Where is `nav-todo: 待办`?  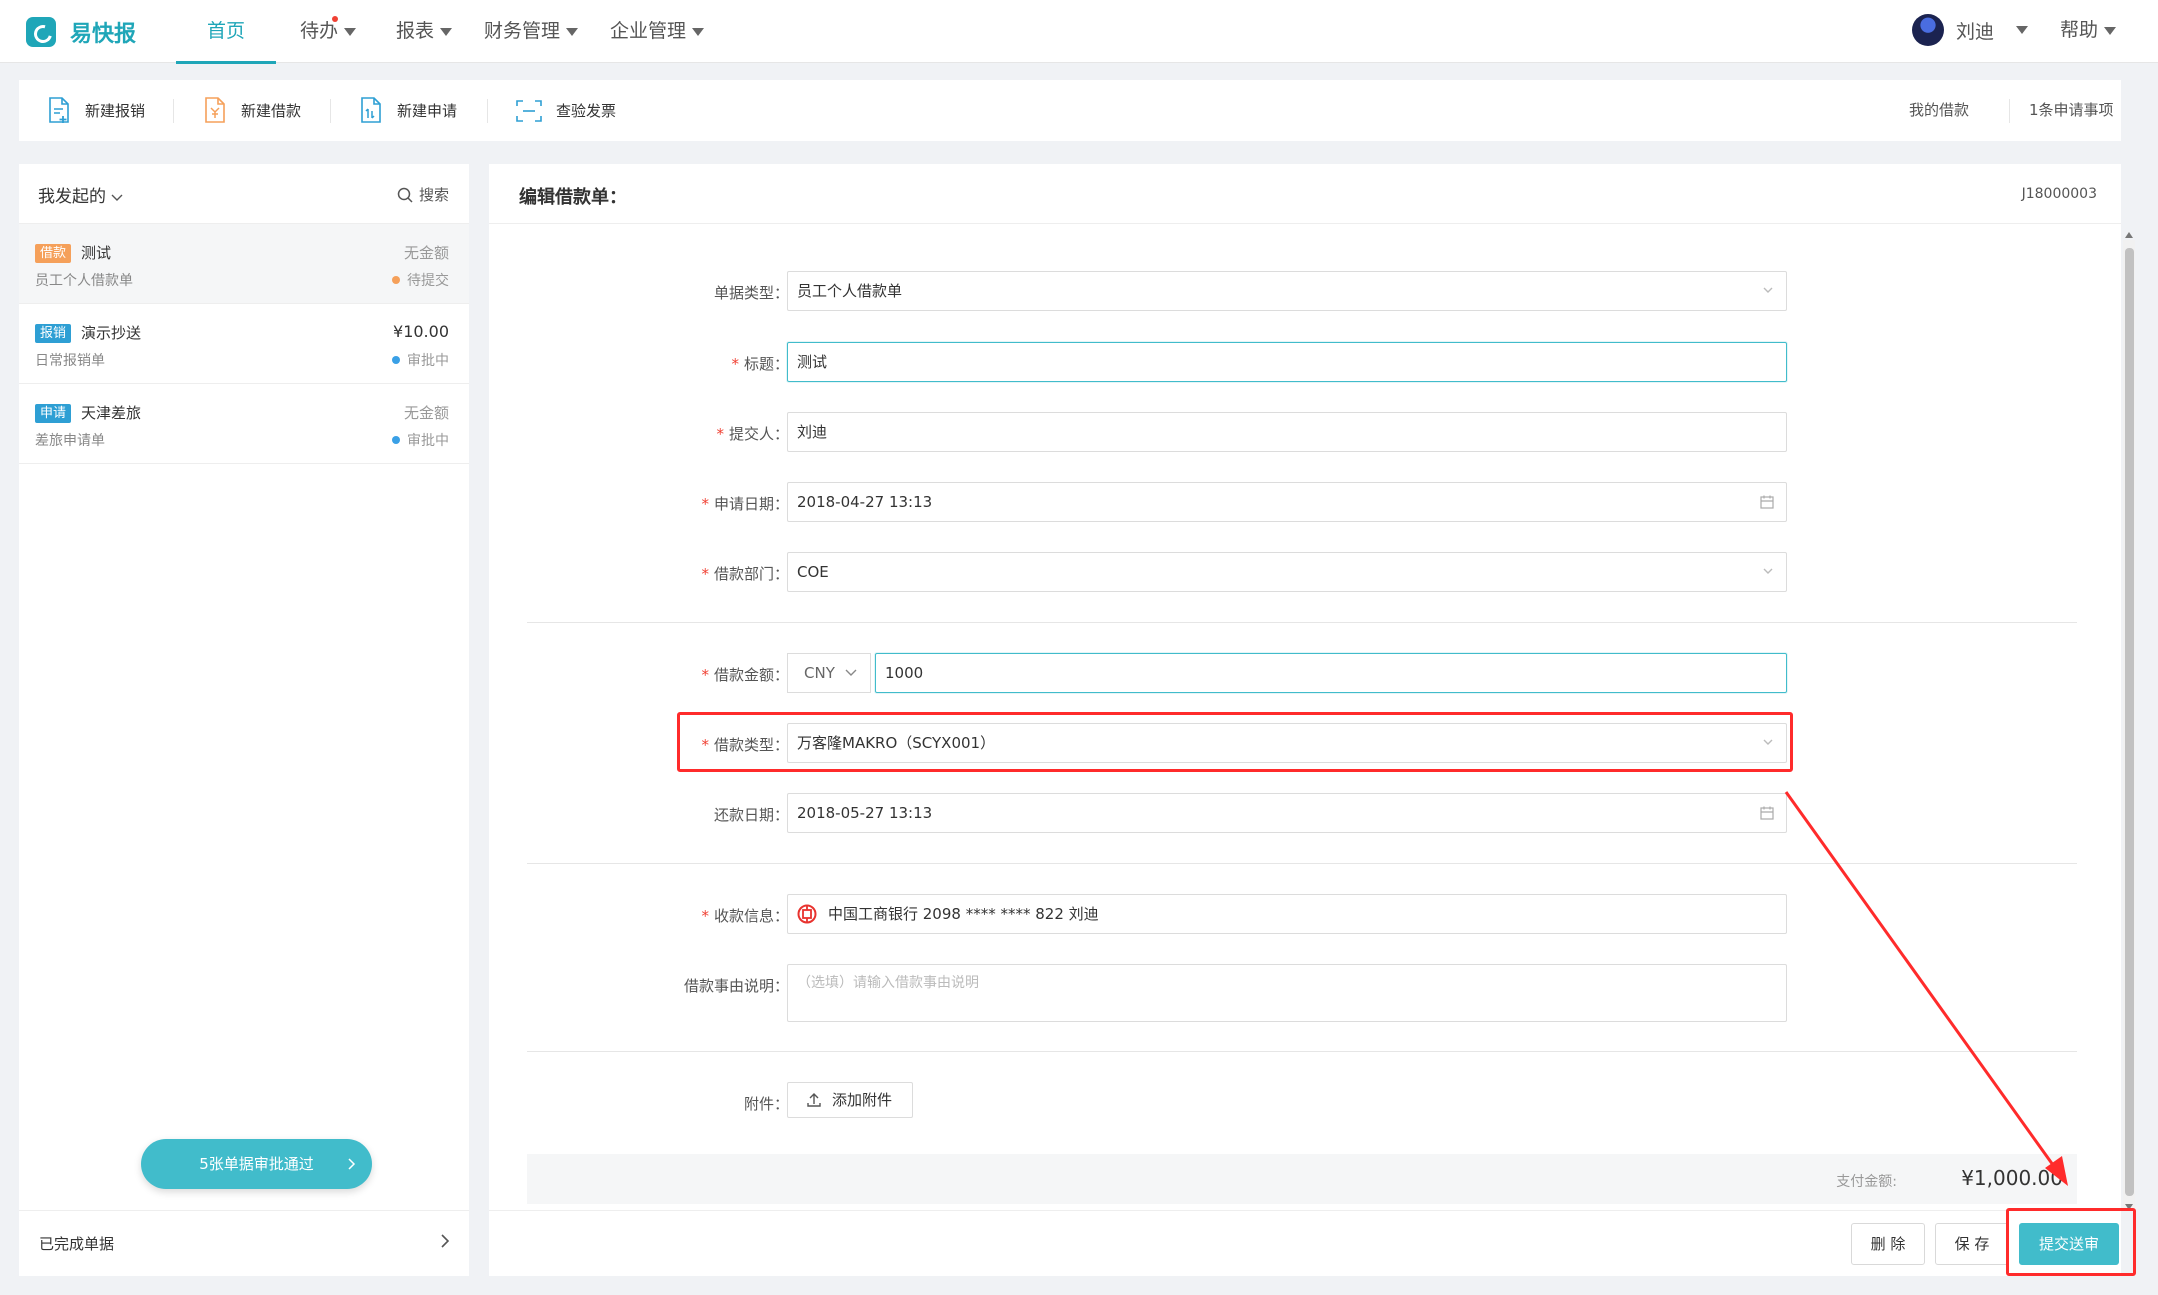 nav-todo: 待办 is located at coordinates (328, 31).